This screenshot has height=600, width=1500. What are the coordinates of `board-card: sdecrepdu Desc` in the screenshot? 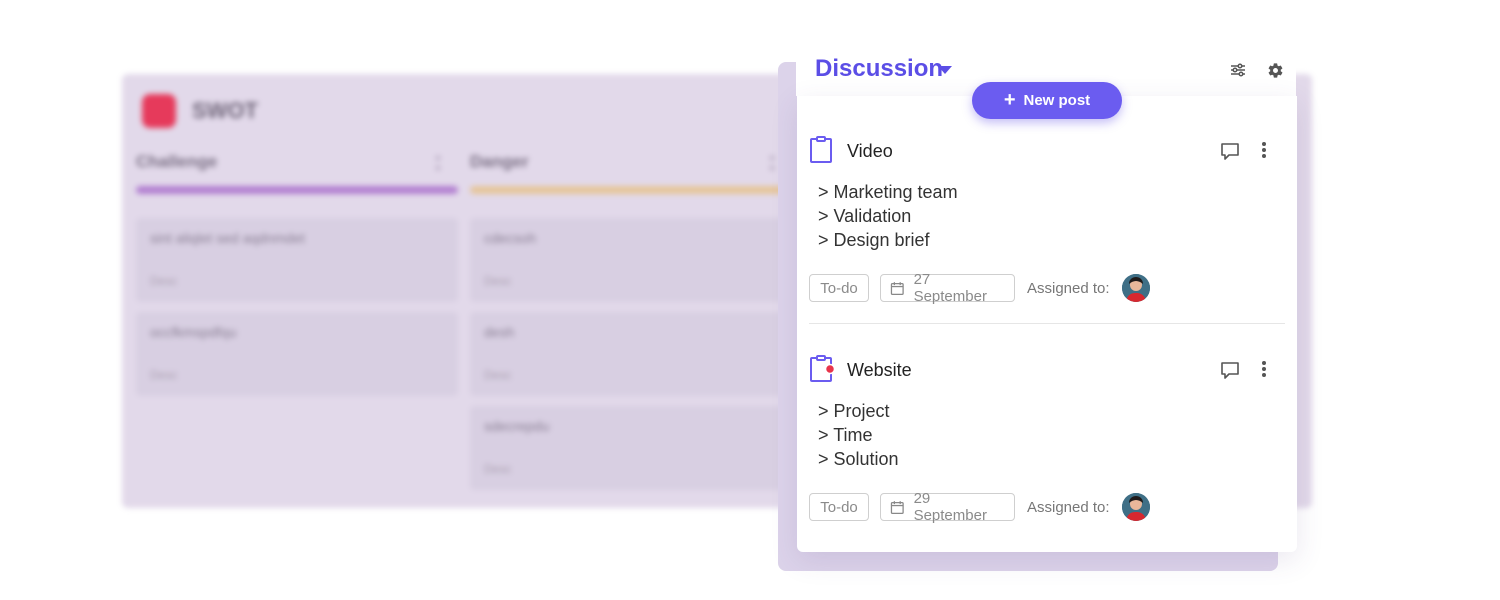 It's located at (631, 448).